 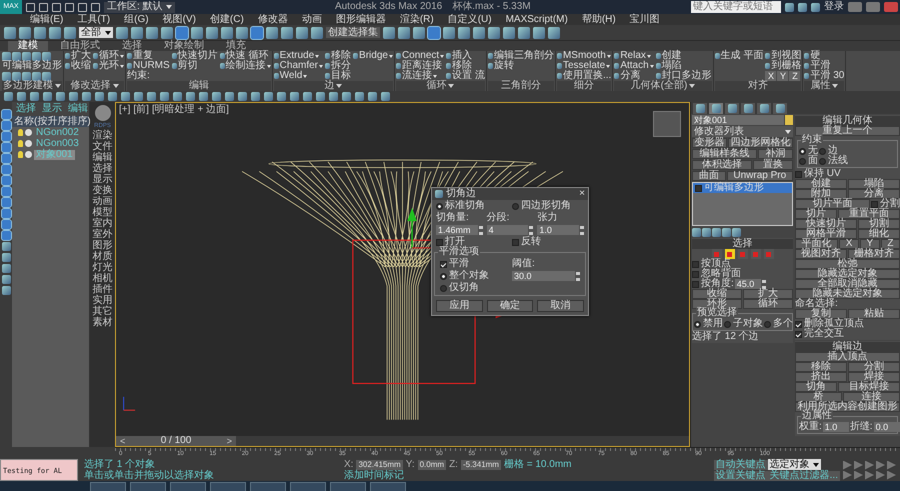 What do you see at coordinates (724, 154) in the screenshot?
I see `modifier-button: 编辑样条线` at bounding box center [724, 154].